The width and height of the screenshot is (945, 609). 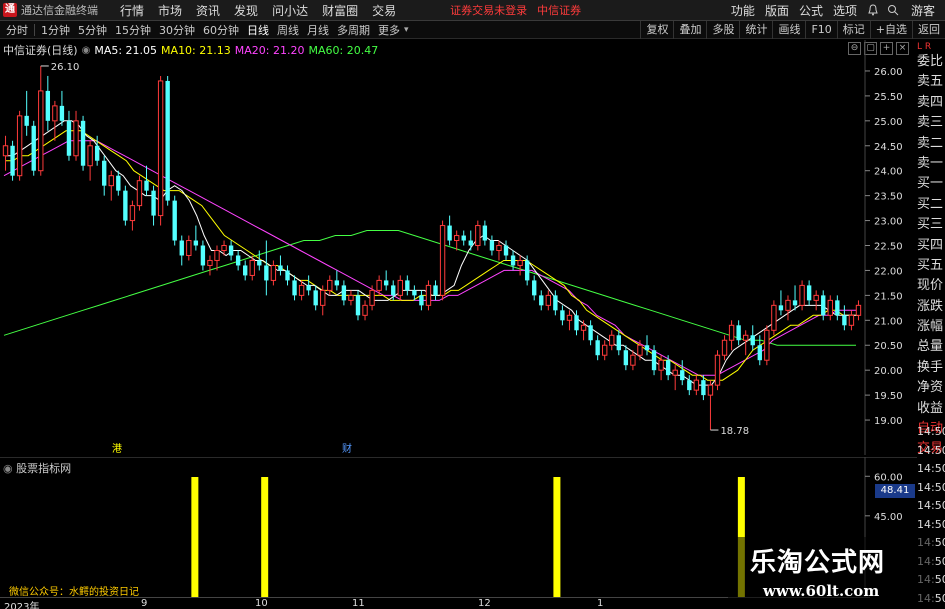 I want to click on y-tick-label: 25.00, so click(x=888, y=122).